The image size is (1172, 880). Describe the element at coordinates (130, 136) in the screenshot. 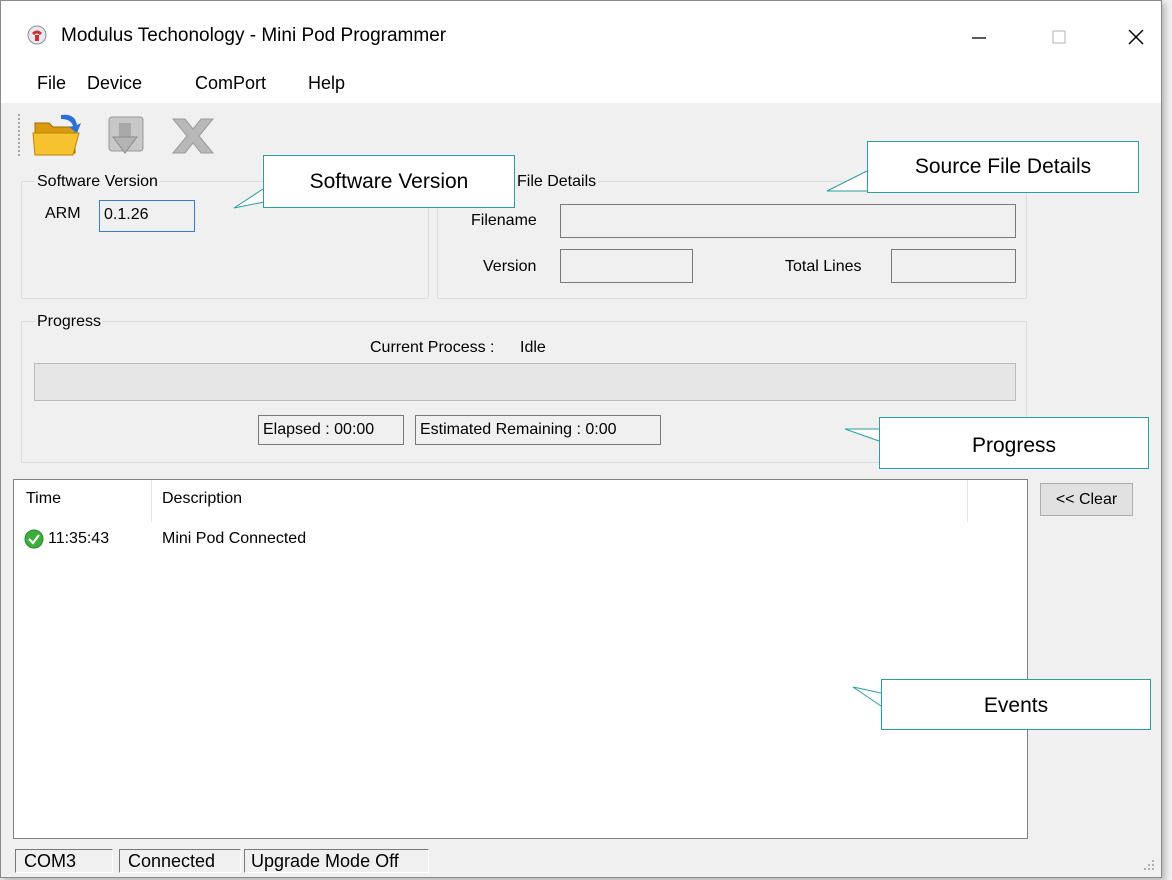

I see `download-icon` at that location.